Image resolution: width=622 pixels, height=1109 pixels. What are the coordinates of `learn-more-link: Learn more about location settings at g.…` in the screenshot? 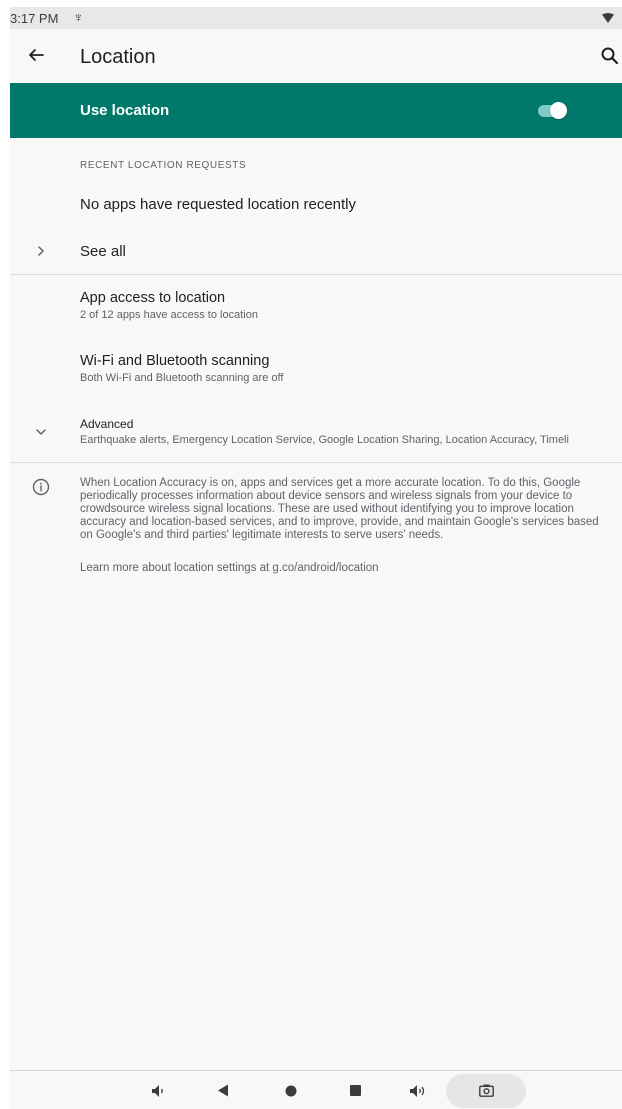 It's located at (229, 568).